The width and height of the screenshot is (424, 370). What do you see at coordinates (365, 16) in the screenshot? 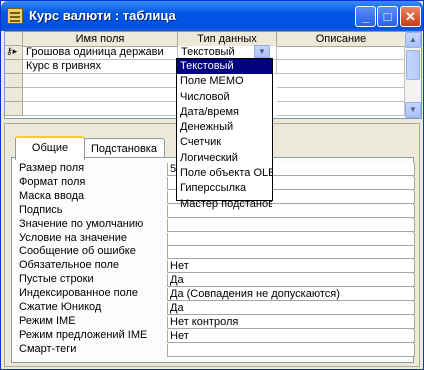
I see `minimize-button: _` at bounding box center [365, 16].